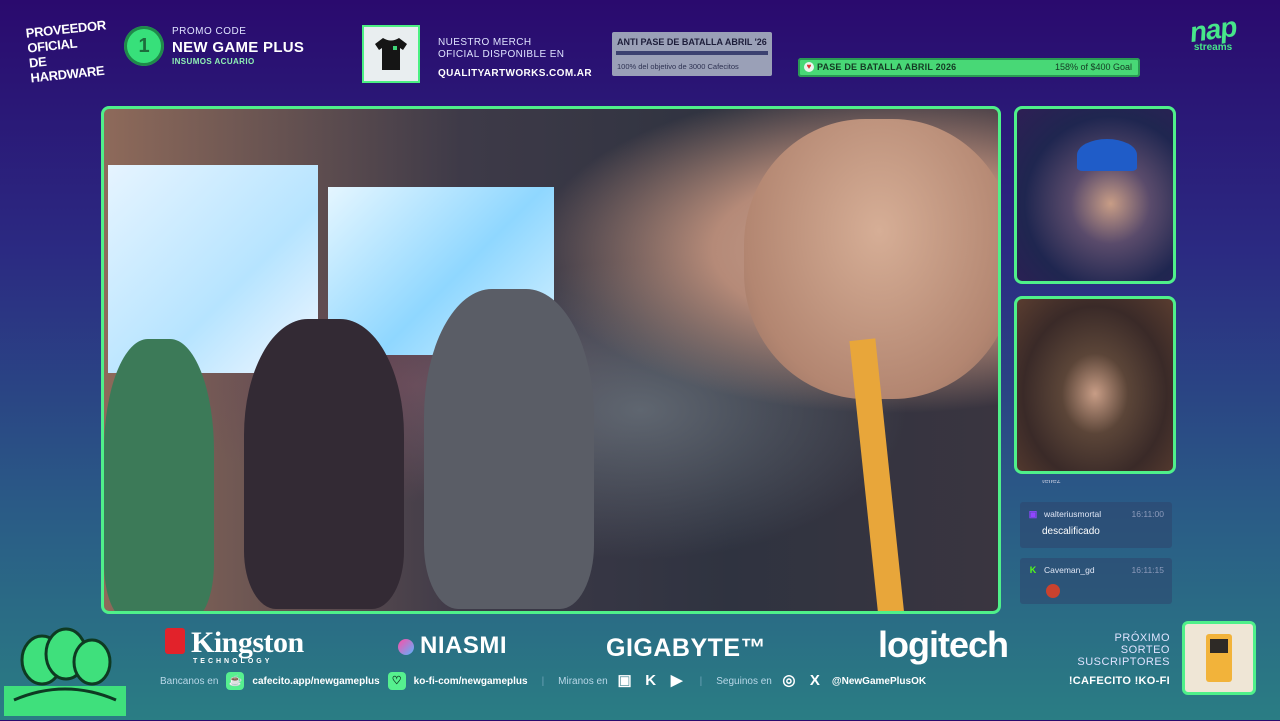 Image resolution: width=1280 pixels, height=721 pixels. I want to click on sorteo-line1: PRÓXIMO, so click(1142, 638).